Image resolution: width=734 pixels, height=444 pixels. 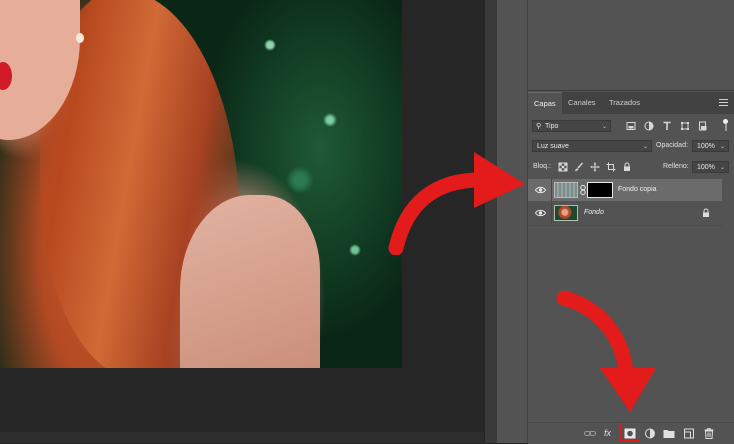 What do you see at coordinates (637, 190) in the screenshot?
I see `layer-name: Fondo copia` at bounding box center [637, 190].